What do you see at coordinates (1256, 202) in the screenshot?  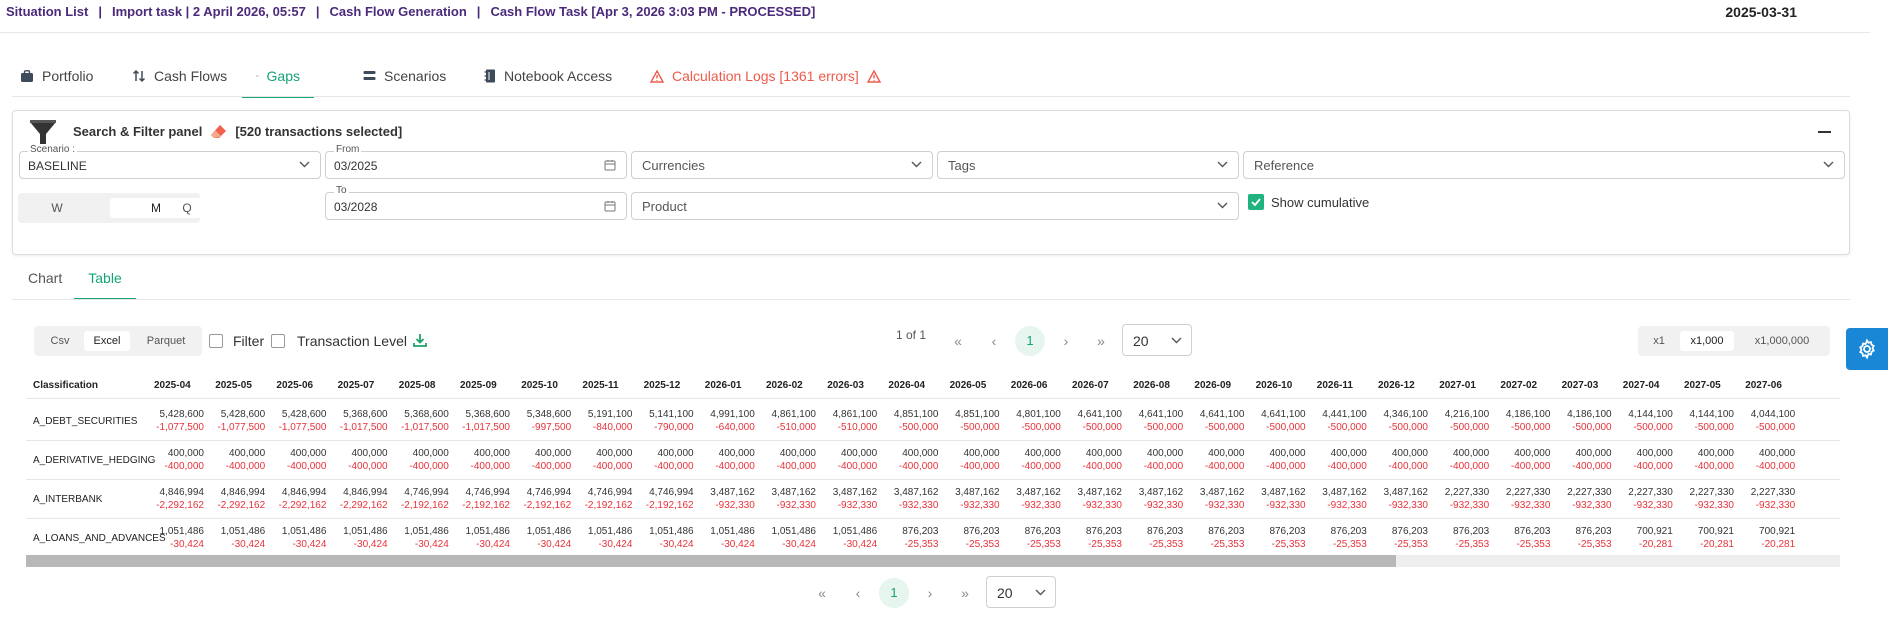 I see `show-cumulative-checkbox` at bounding box center [1256, 202].